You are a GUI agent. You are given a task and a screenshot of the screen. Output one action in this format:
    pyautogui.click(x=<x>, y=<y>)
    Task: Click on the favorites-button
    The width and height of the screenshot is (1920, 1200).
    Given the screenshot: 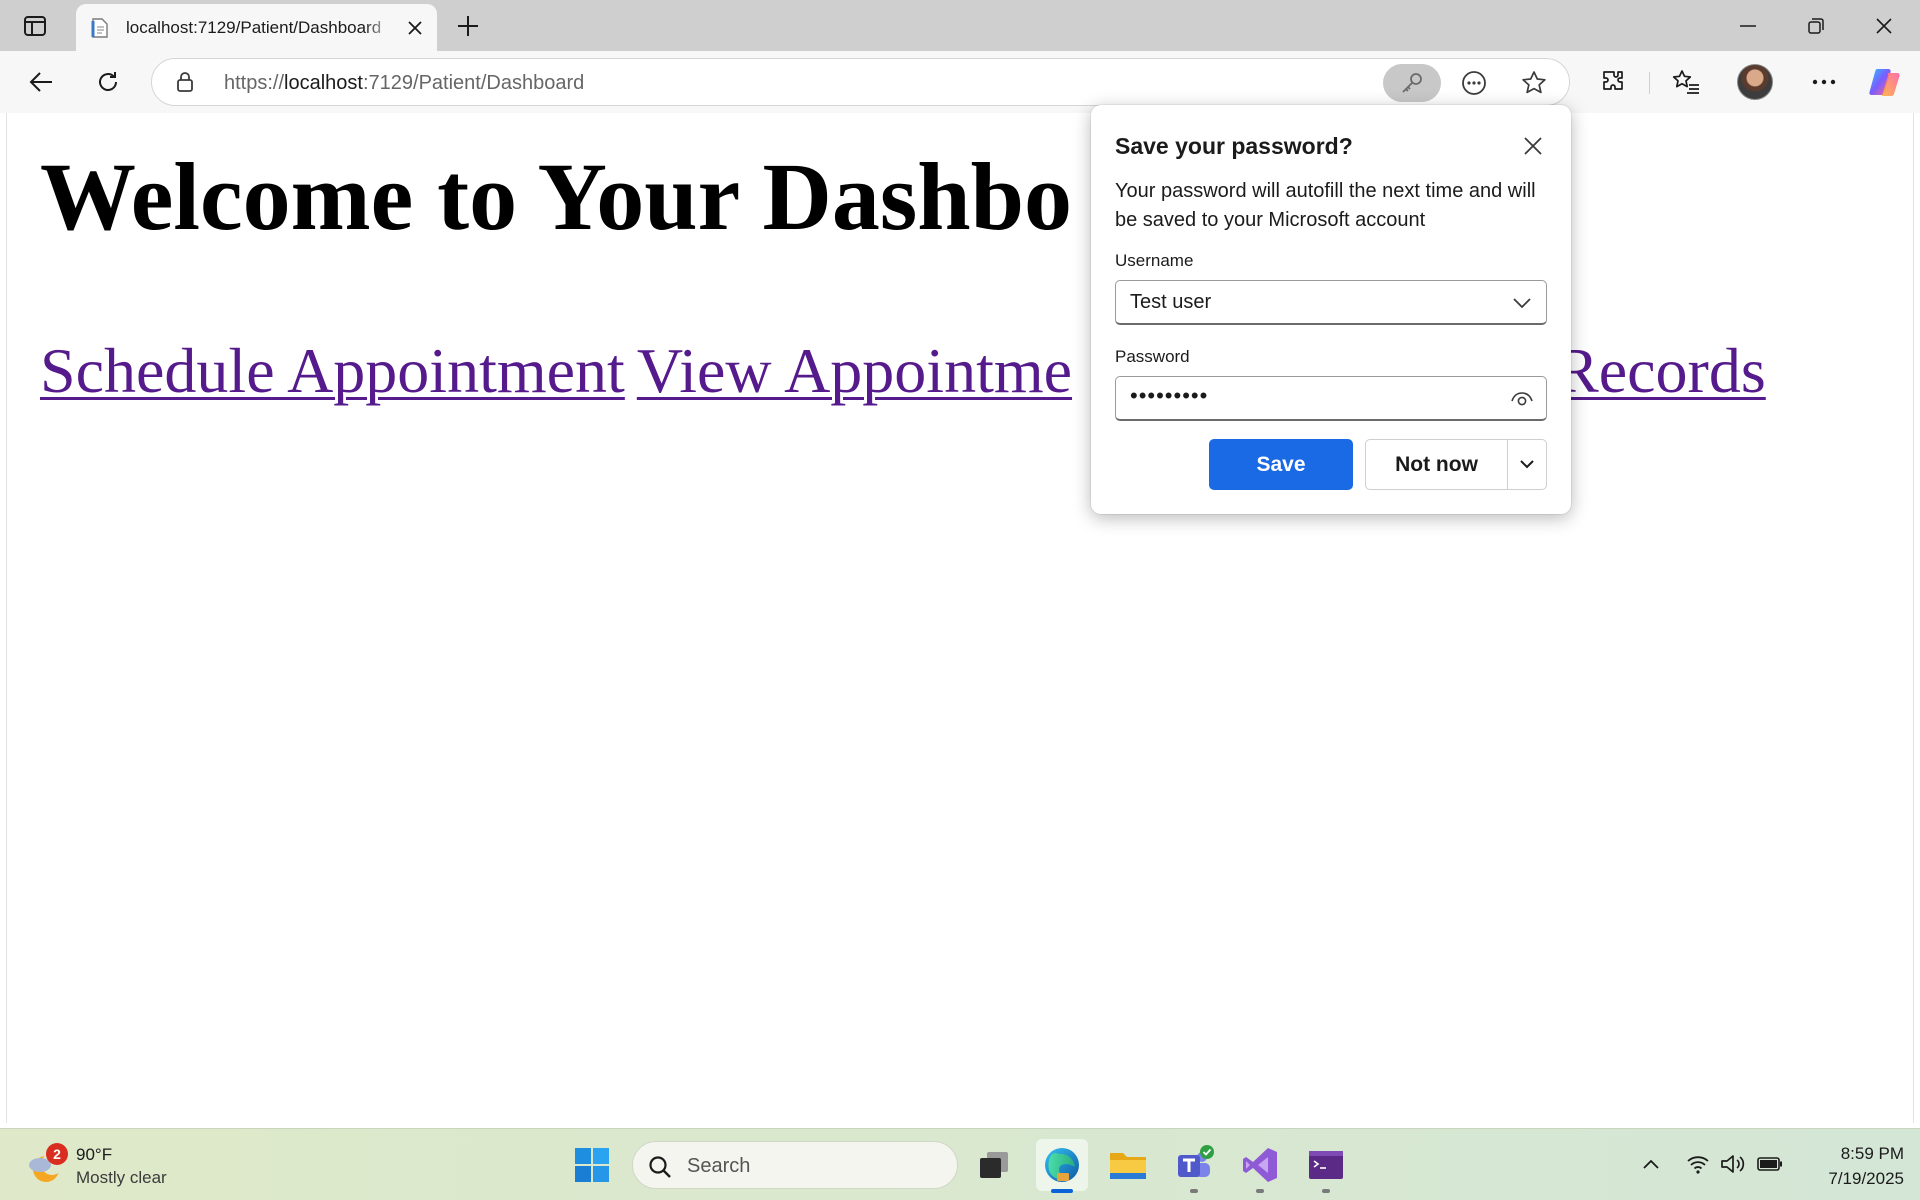 What is the action you would take?
    pyautogui.click(x=1686, y=82)
    